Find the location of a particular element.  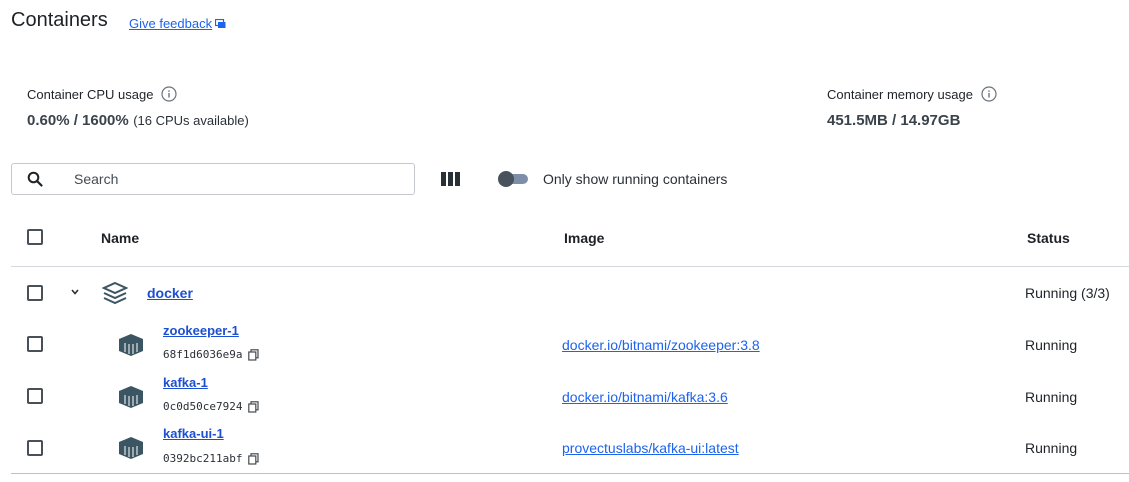

container-id-text: 68f1d6036e9a is located at coordinates (203, 354).